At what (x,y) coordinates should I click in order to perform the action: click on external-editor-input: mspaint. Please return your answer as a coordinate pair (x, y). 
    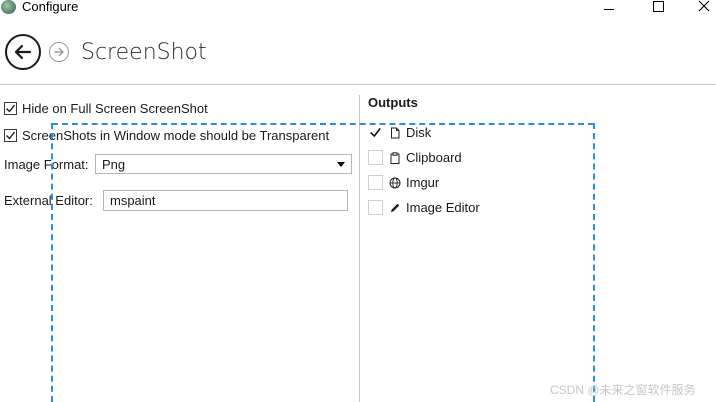
    Looking at the image, I should click on (225, 200).